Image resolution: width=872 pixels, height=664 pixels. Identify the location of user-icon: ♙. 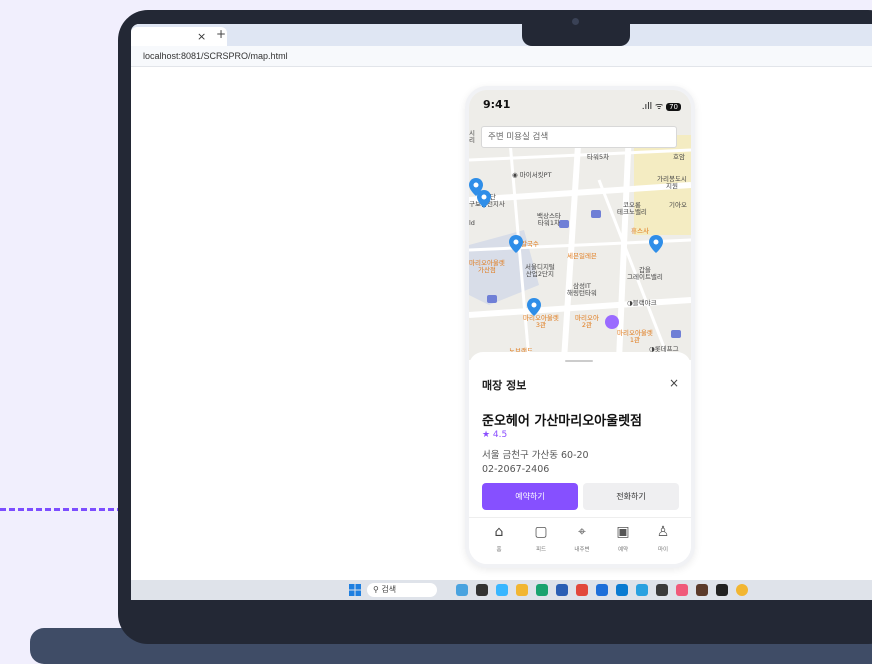
(663, 532).